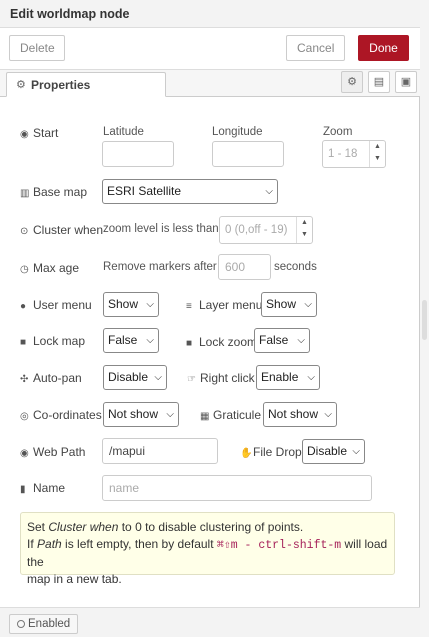 The width and height of the screenshot is (429, 637). What do you see at coordinates (274, 340) in the screenshot?
I see `lockzoom-value: False` at bounding box center [274, 340].